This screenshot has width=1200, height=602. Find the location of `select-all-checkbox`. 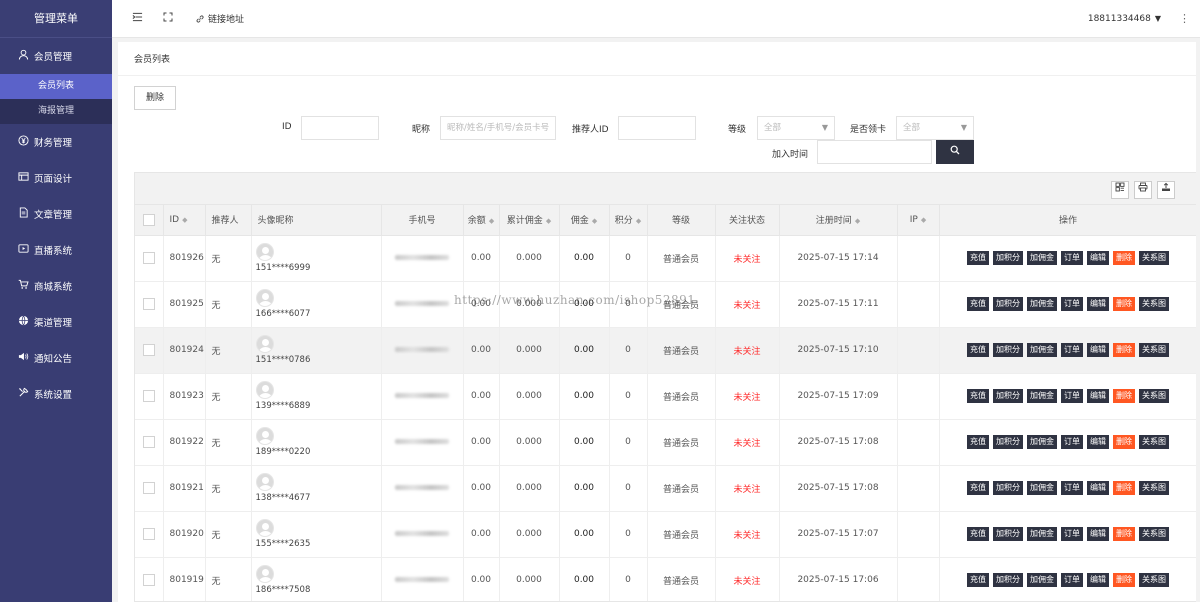

select-all-checkbox is located at coordinates (148, 219).